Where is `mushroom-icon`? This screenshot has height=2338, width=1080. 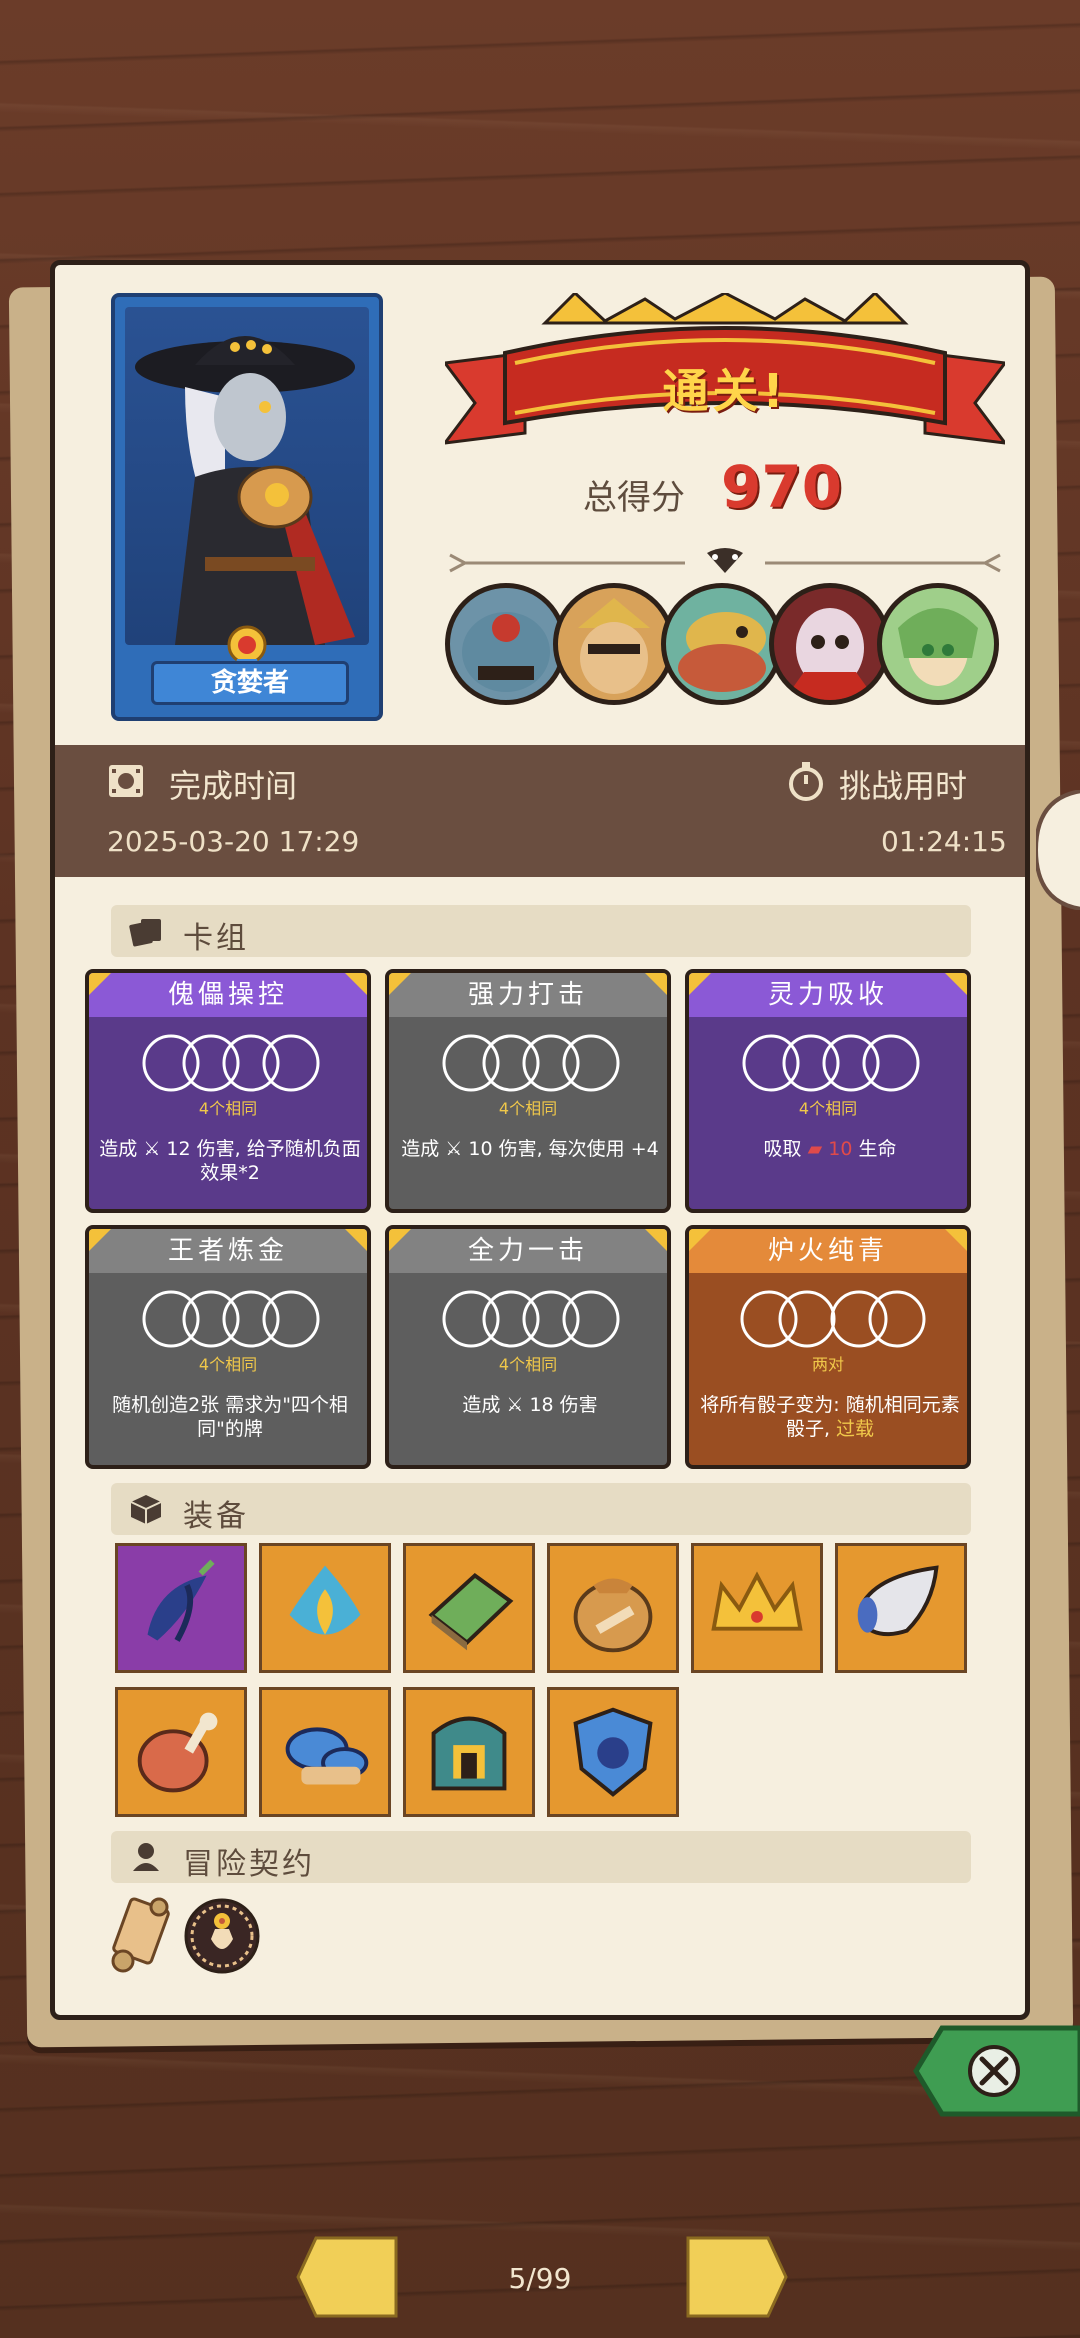 mushroom-icon is located at coordinates (327, 1756).